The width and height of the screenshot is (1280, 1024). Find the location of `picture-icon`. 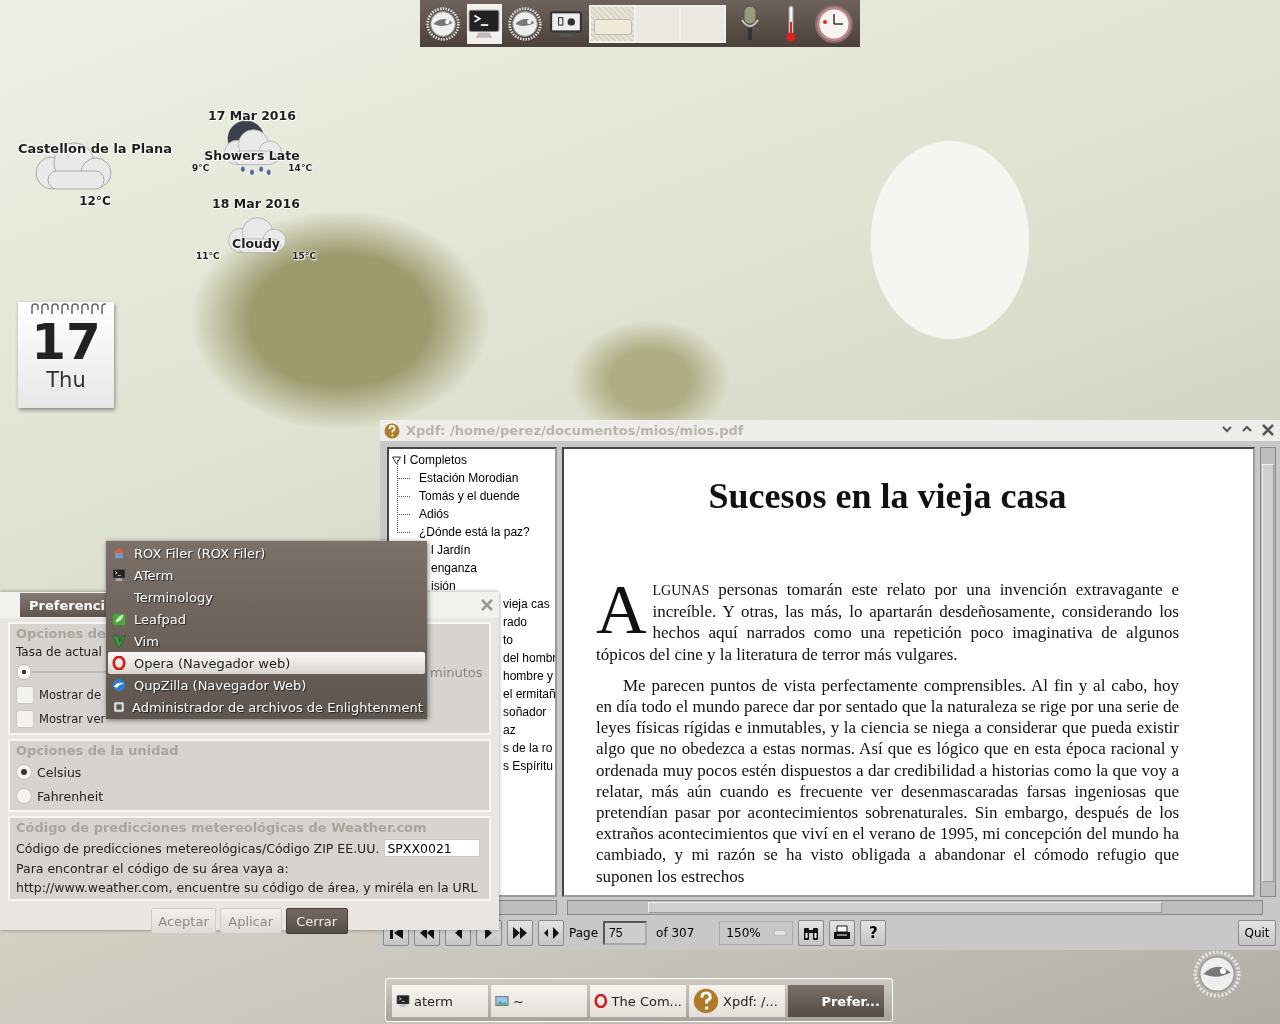

picture-icon is located at coordinates (502, 1001).